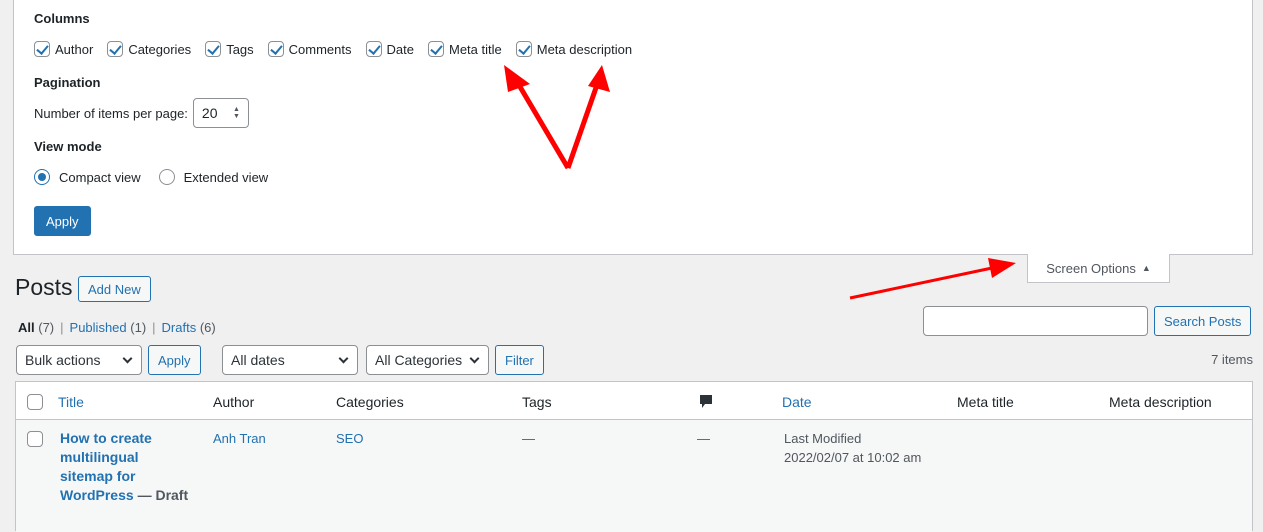 The image size is (1263, 532). What do you see at coordinates (174, 360) in the screenshot?
I see `bulk-apply-button: Apply` at bounding box center [174, 360].